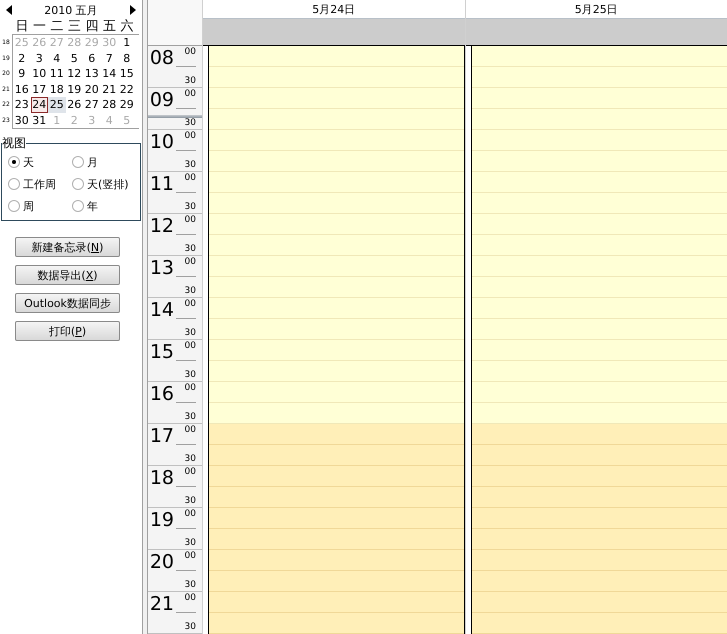  Describe the element at coordinates (91, 104) in the screenshot. I see `calendar-day: 27` at that location.